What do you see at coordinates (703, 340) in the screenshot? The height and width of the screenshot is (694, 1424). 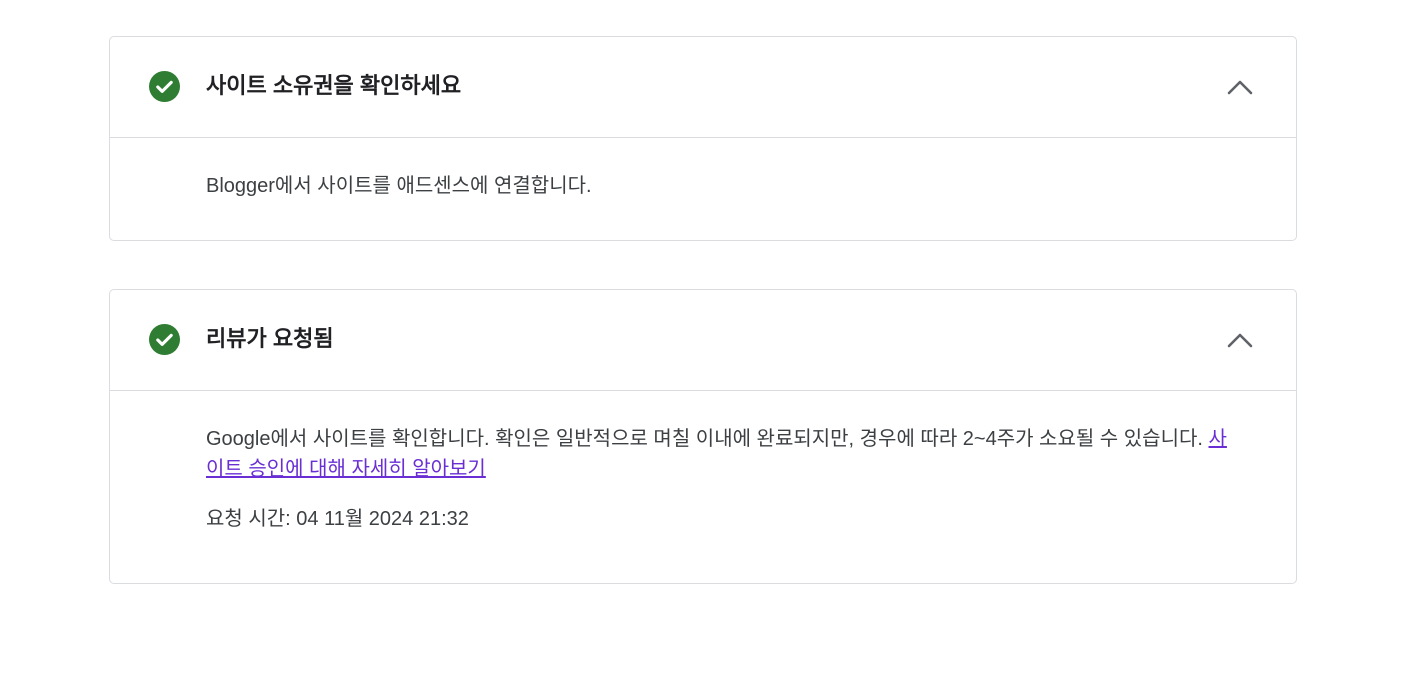 I see `review-requested-header: 리뷰가 요청됨` at bounding box center [703, 340].